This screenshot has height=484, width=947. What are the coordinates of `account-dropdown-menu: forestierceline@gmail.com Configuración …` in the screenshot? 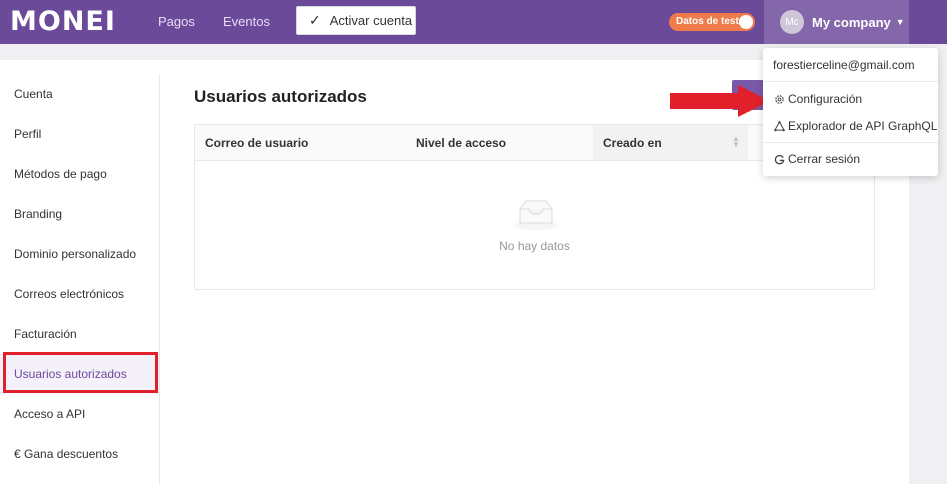 It's located at (850, 112).